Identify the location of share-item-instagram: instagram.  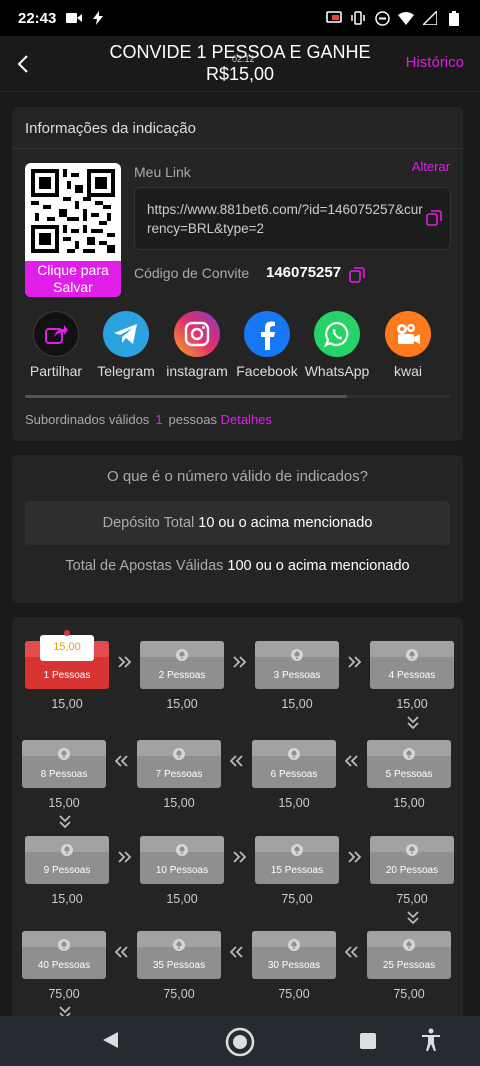
(197, 345).